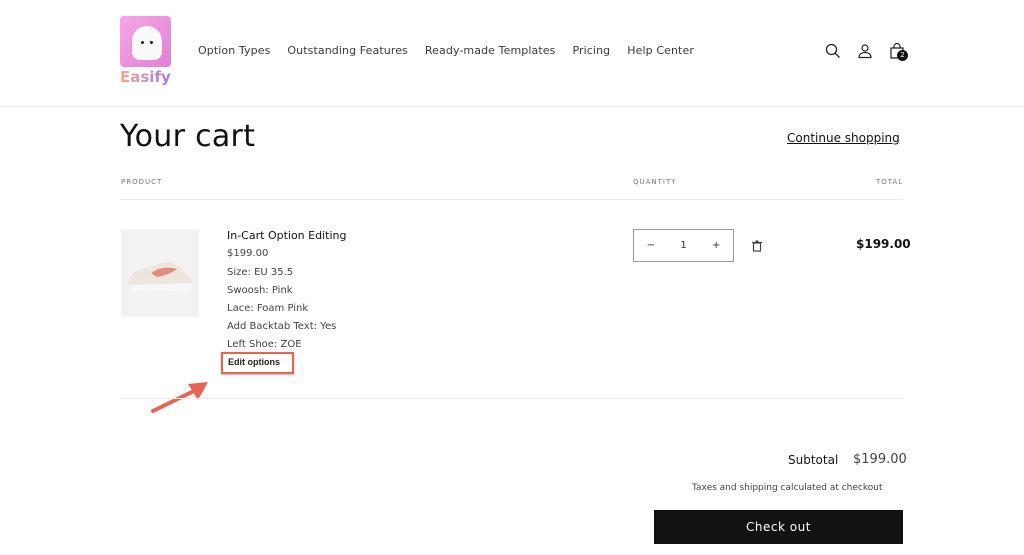 This screenshot has width=1024, height=555. What do you see at coordinates (490, 50) in the screenshot?
I see `nav-ready-made-templates: Ready-made Templates` at bounding box center [490, 50].